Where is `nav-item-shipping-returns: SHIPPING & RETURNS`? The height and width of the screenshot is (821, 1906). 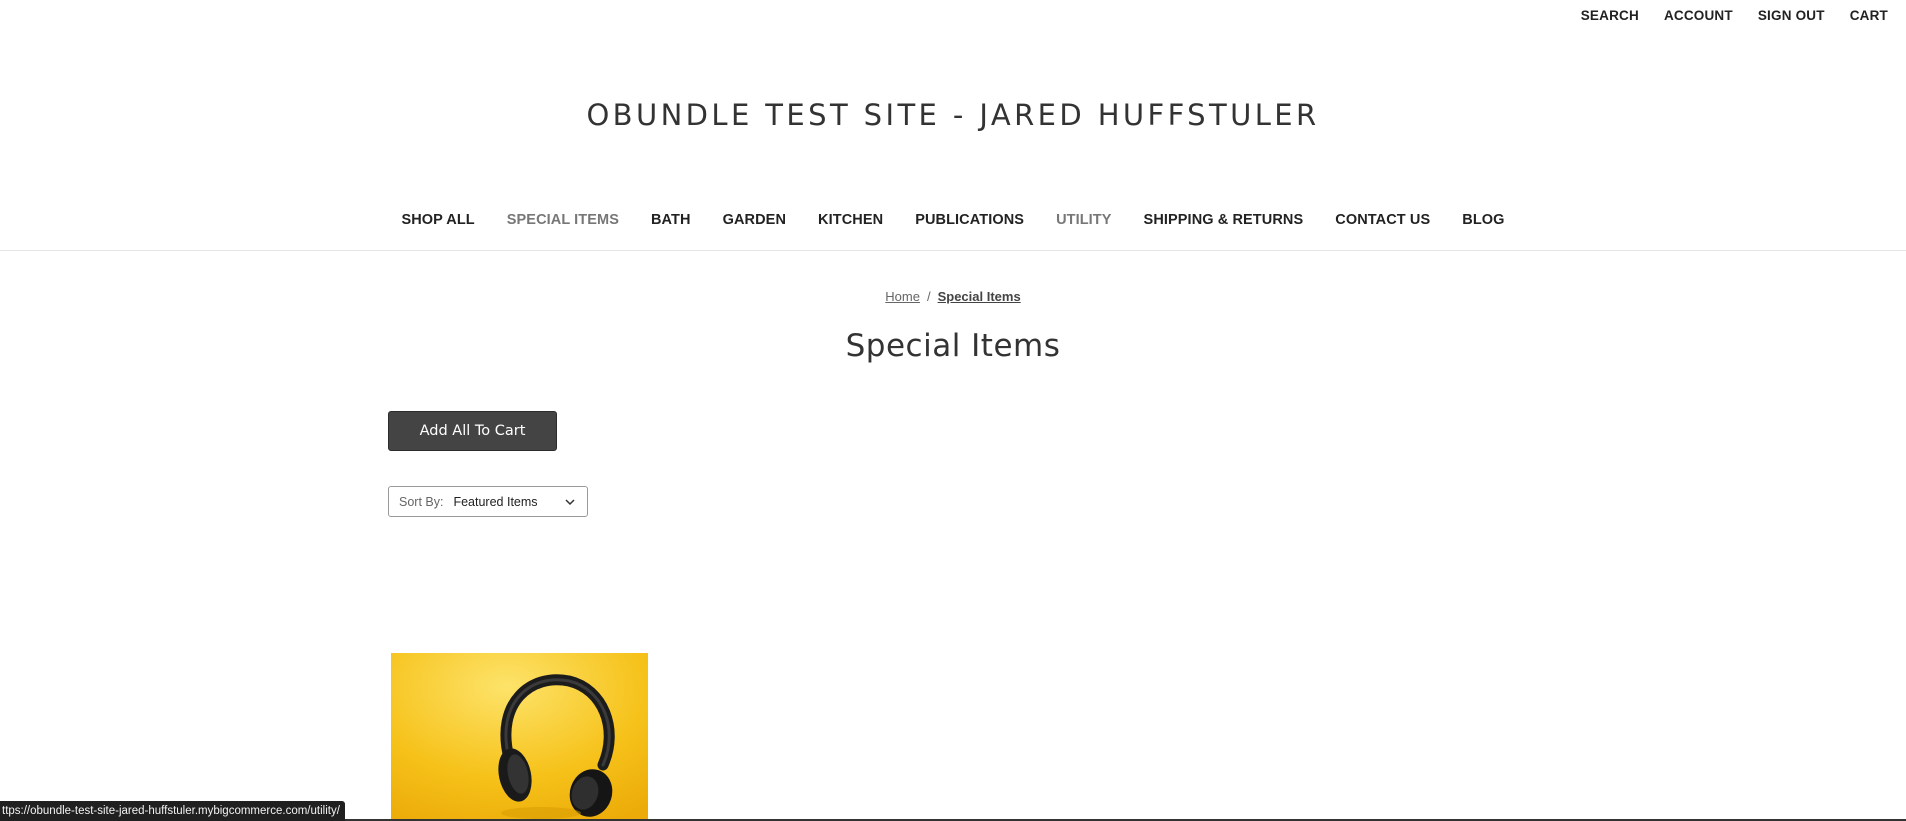
nav-item-shipping-returns: SHIPPING & RETURNS is located at coordinates (1224, 220).